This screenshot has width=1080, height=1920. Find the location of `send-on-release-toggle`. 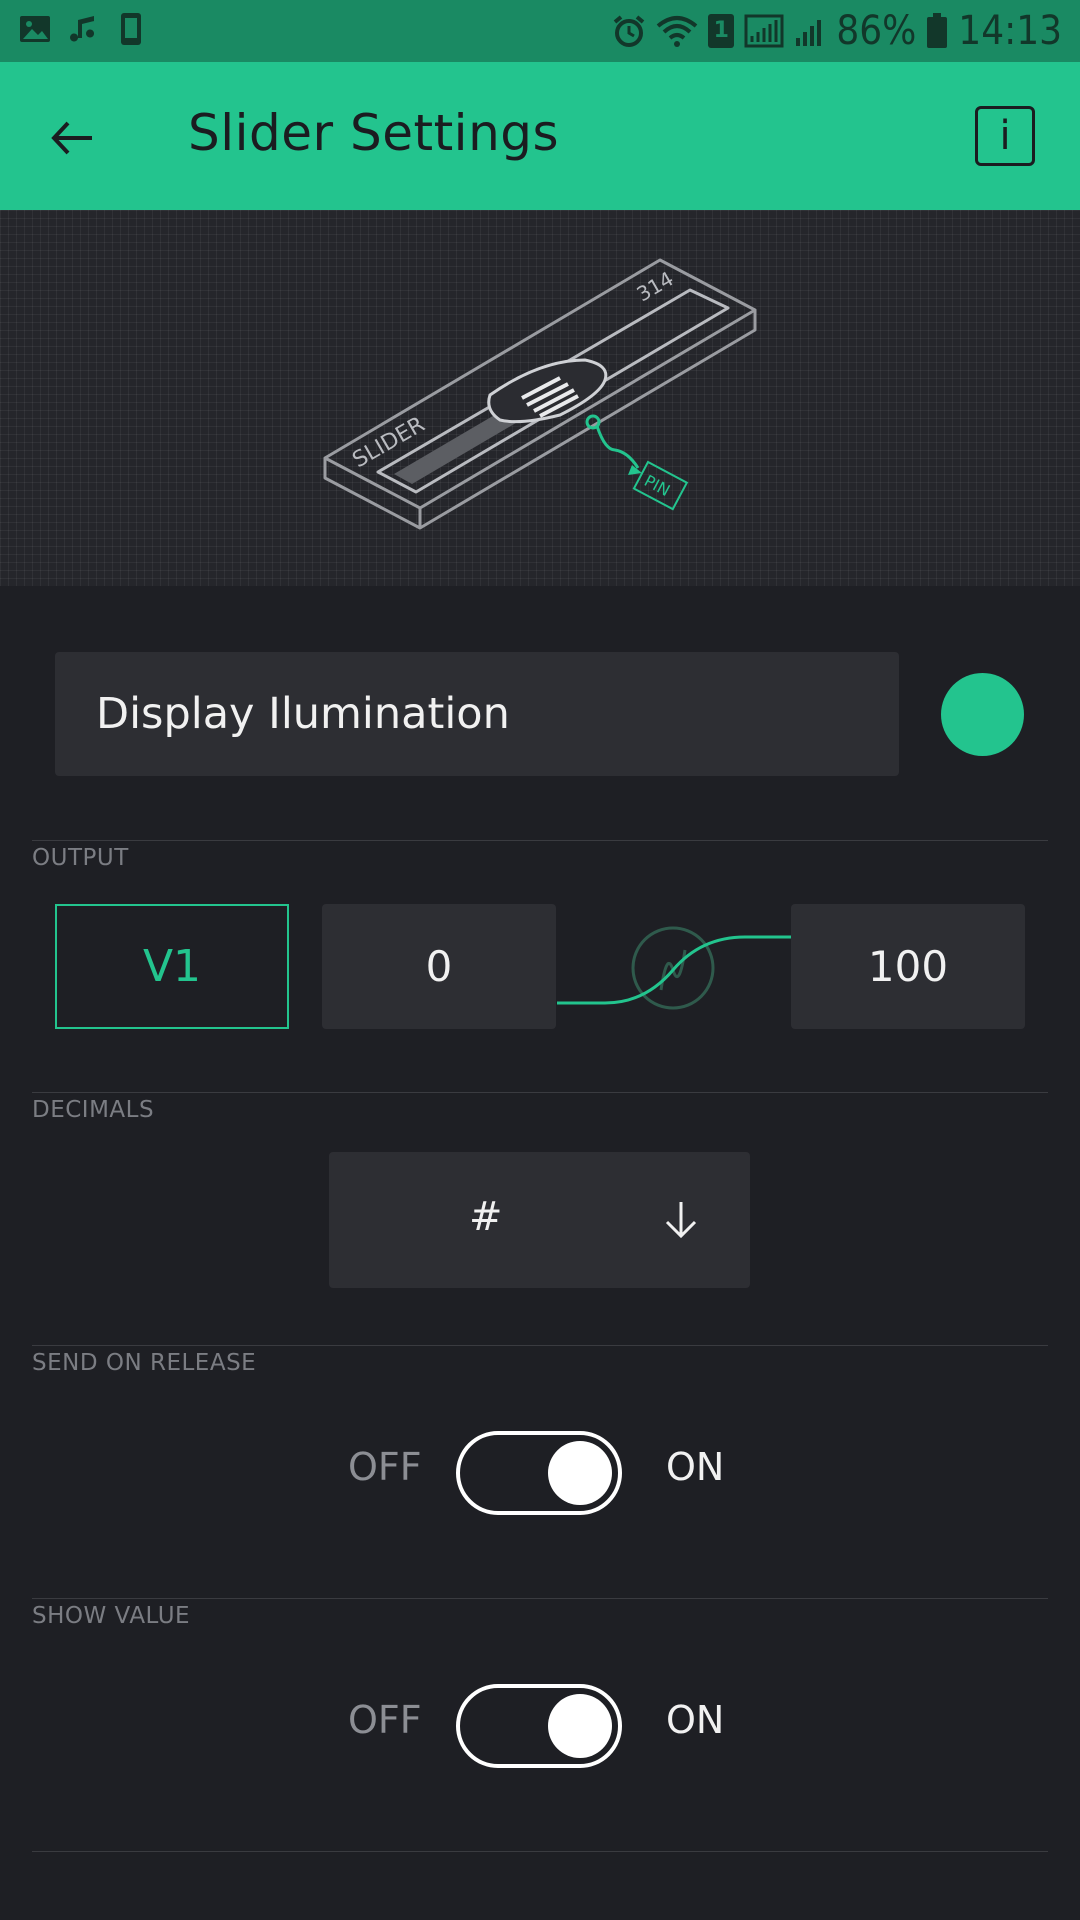

send-on-release-toggle is located at coordinates (539, 1473).